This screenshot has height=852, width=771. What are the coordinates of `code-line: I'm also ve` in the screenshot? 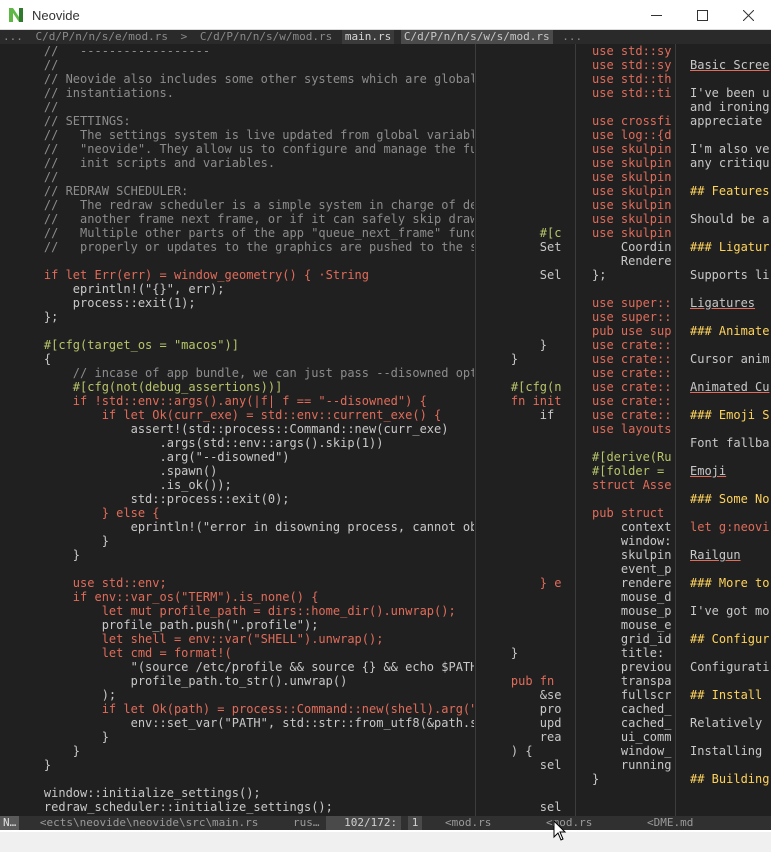 It's located at (730, 149).